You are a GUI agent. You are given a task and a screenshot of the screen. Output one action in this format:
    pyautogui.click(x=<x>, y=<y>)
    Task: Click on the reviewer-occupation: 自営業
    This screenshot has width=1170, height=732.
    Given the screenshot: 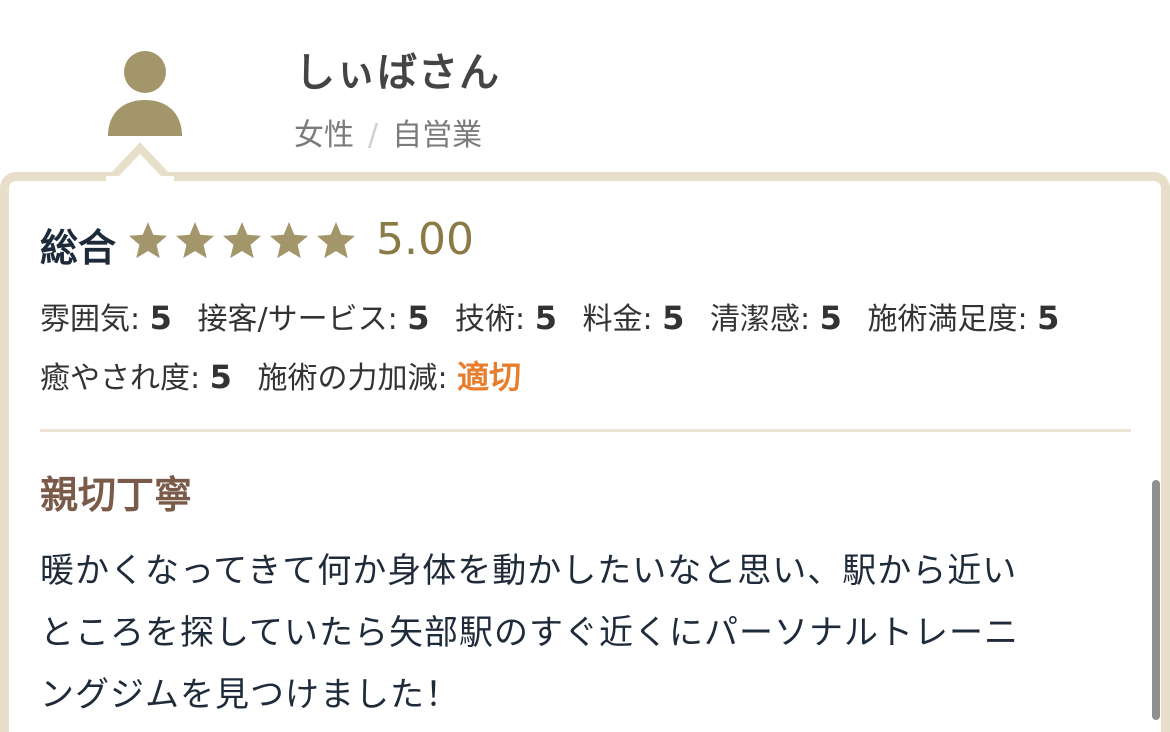 What is the action you would take?
    pyautogui.click(x=437, y=135)
    